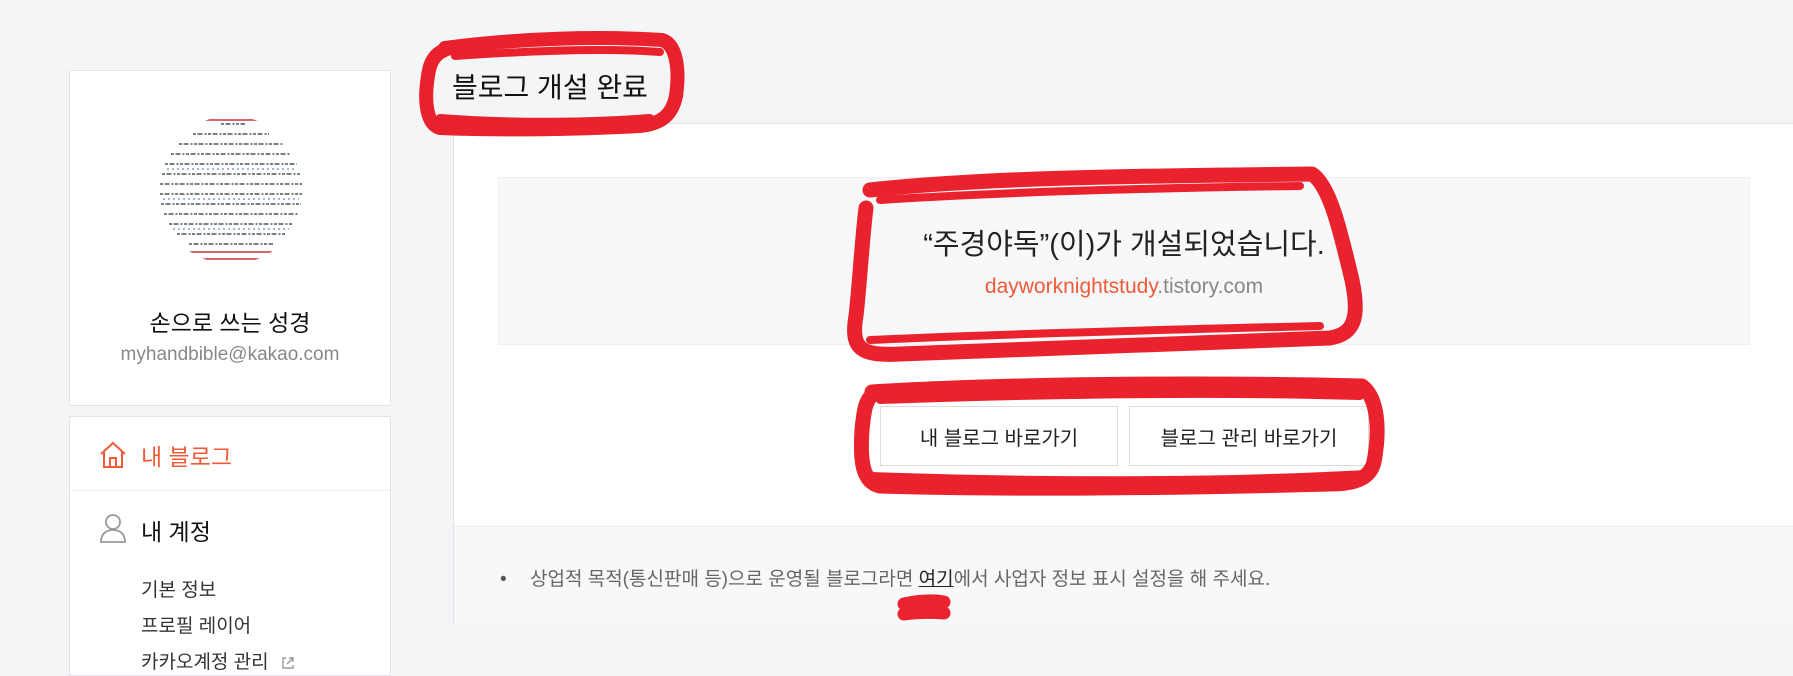 The height and width of the screenshot is (676, 1793). I want to click on avatar-handwriting-image, so click(231, 190).